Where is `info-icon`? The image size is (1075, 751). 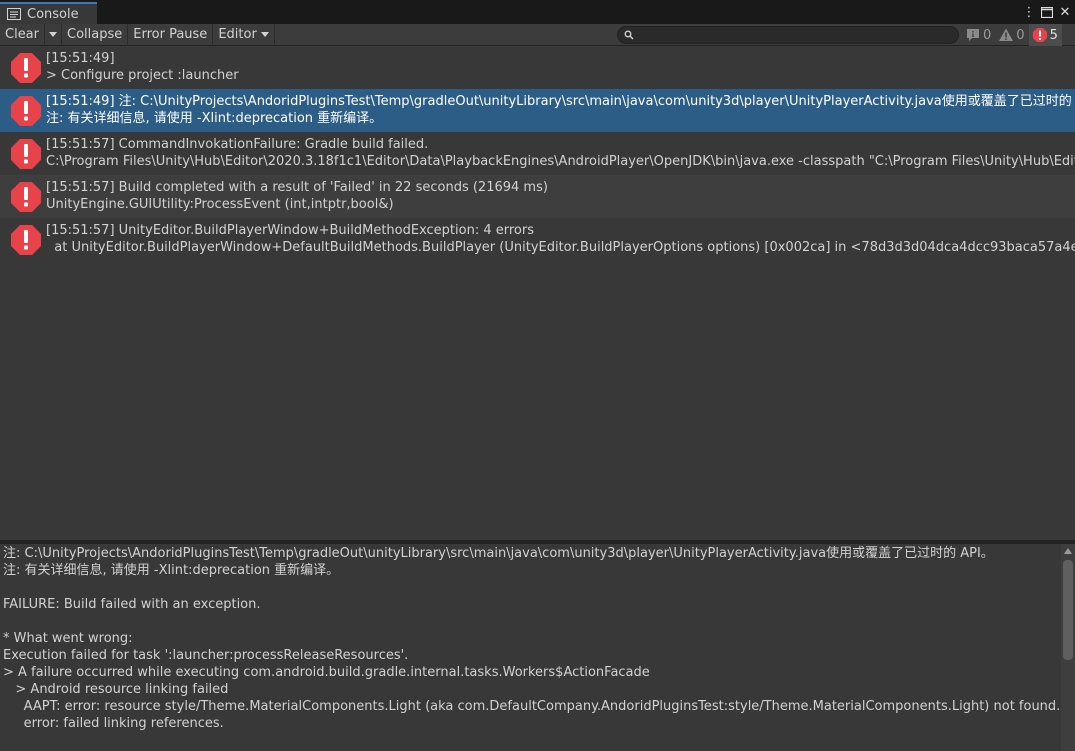 info-icon is located at coordinates (973, 35).